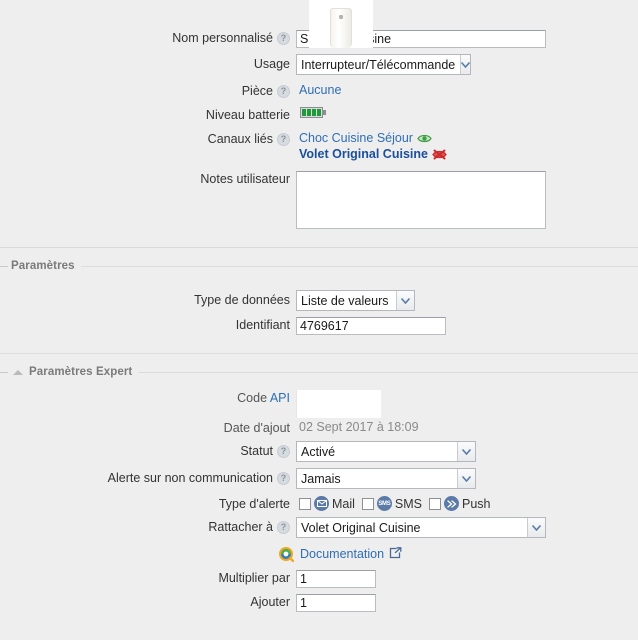 The image size is (638, 640). Describe the element at coordinates (148, 398) in the screenshot. I see `label-api-code: Code API` at that location.